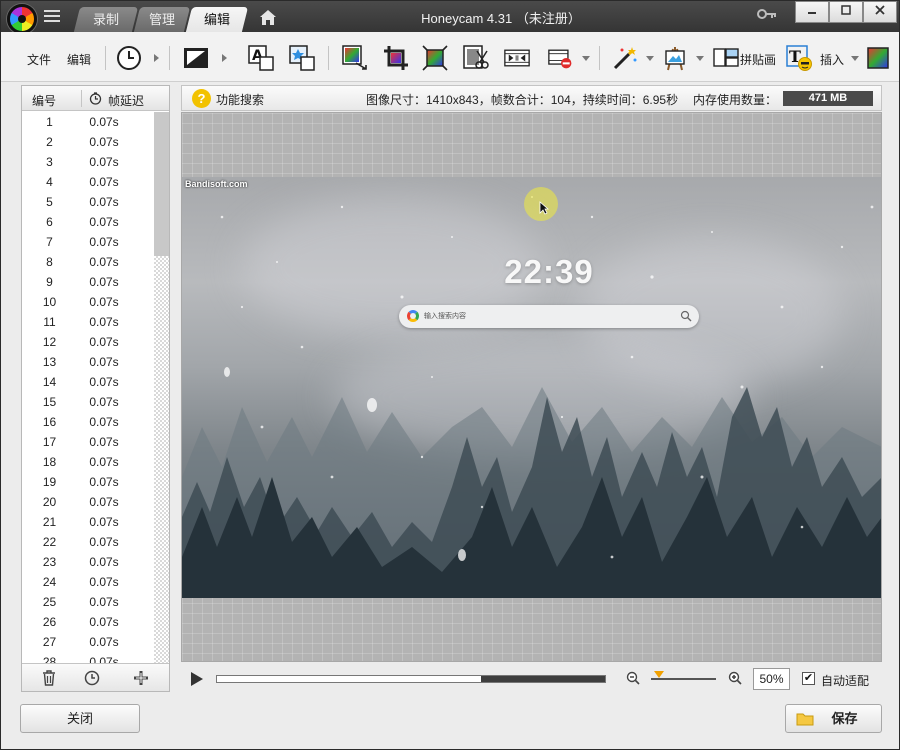 The image size is (900, 750). What do you see at coordinates (561, 58) in the screenshot?
I see `remove-frames-icon` at bounding box center [561, 58].